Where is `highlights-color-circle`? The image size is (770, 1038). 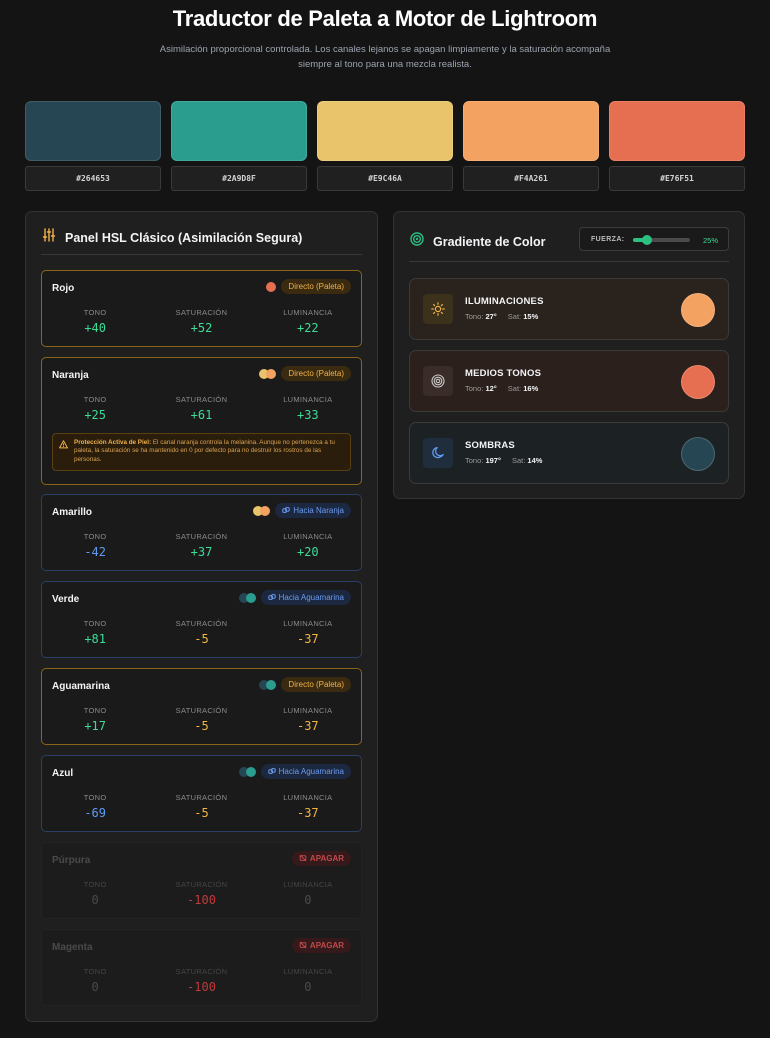
highlights-color-circle is located at coordinates (698, 310).